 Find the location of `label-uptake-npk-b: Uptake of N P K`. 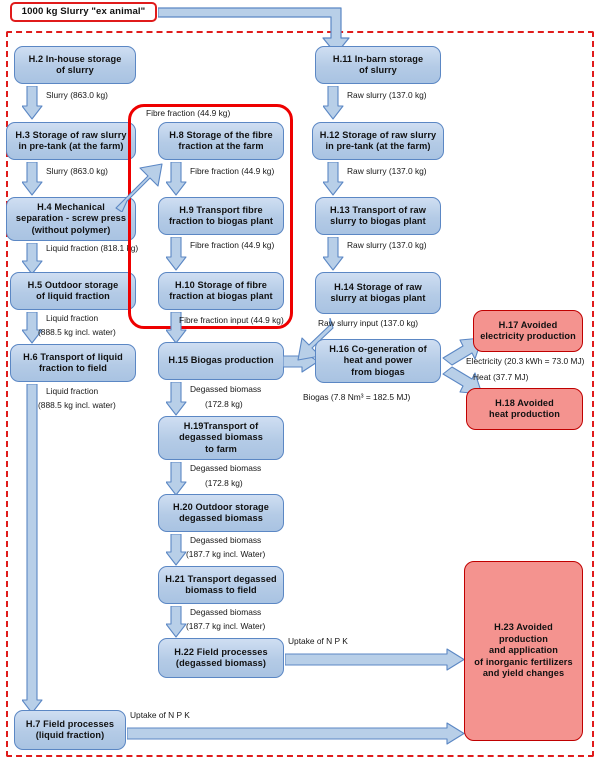

label-uptake-npk-b: Uptake of N P K is located at coordinates (160, 715).